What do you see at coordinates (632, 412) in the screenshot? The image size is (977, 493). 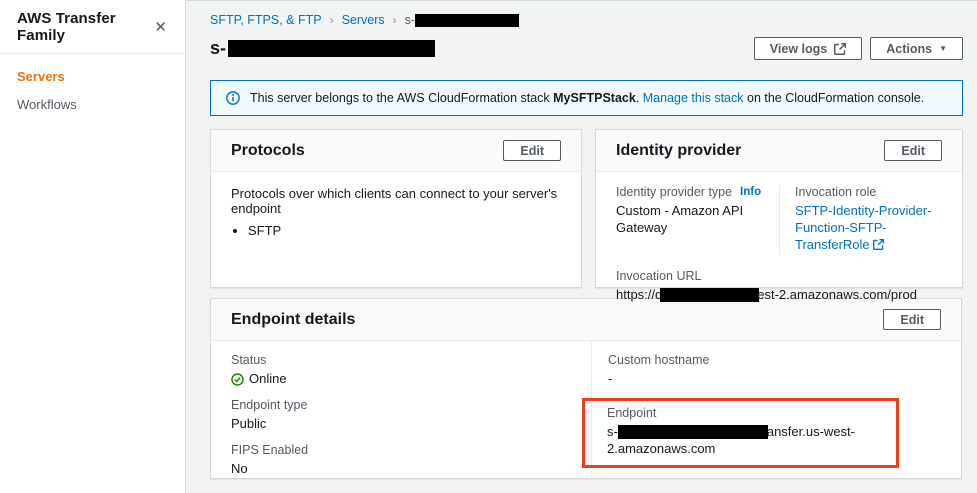 I see `endpoint-label: Endpoint` at bounding box center [632, 412].